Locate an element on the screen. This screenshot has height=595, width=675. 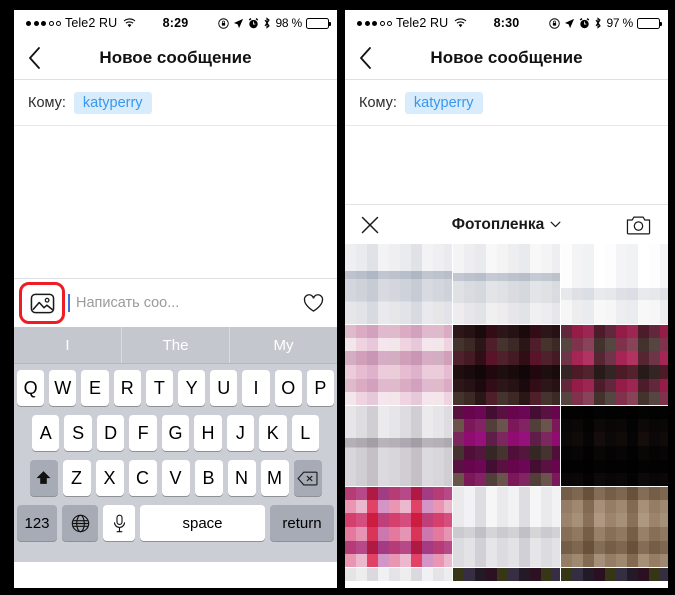
key-m: M is located at coordinates (274, 478).